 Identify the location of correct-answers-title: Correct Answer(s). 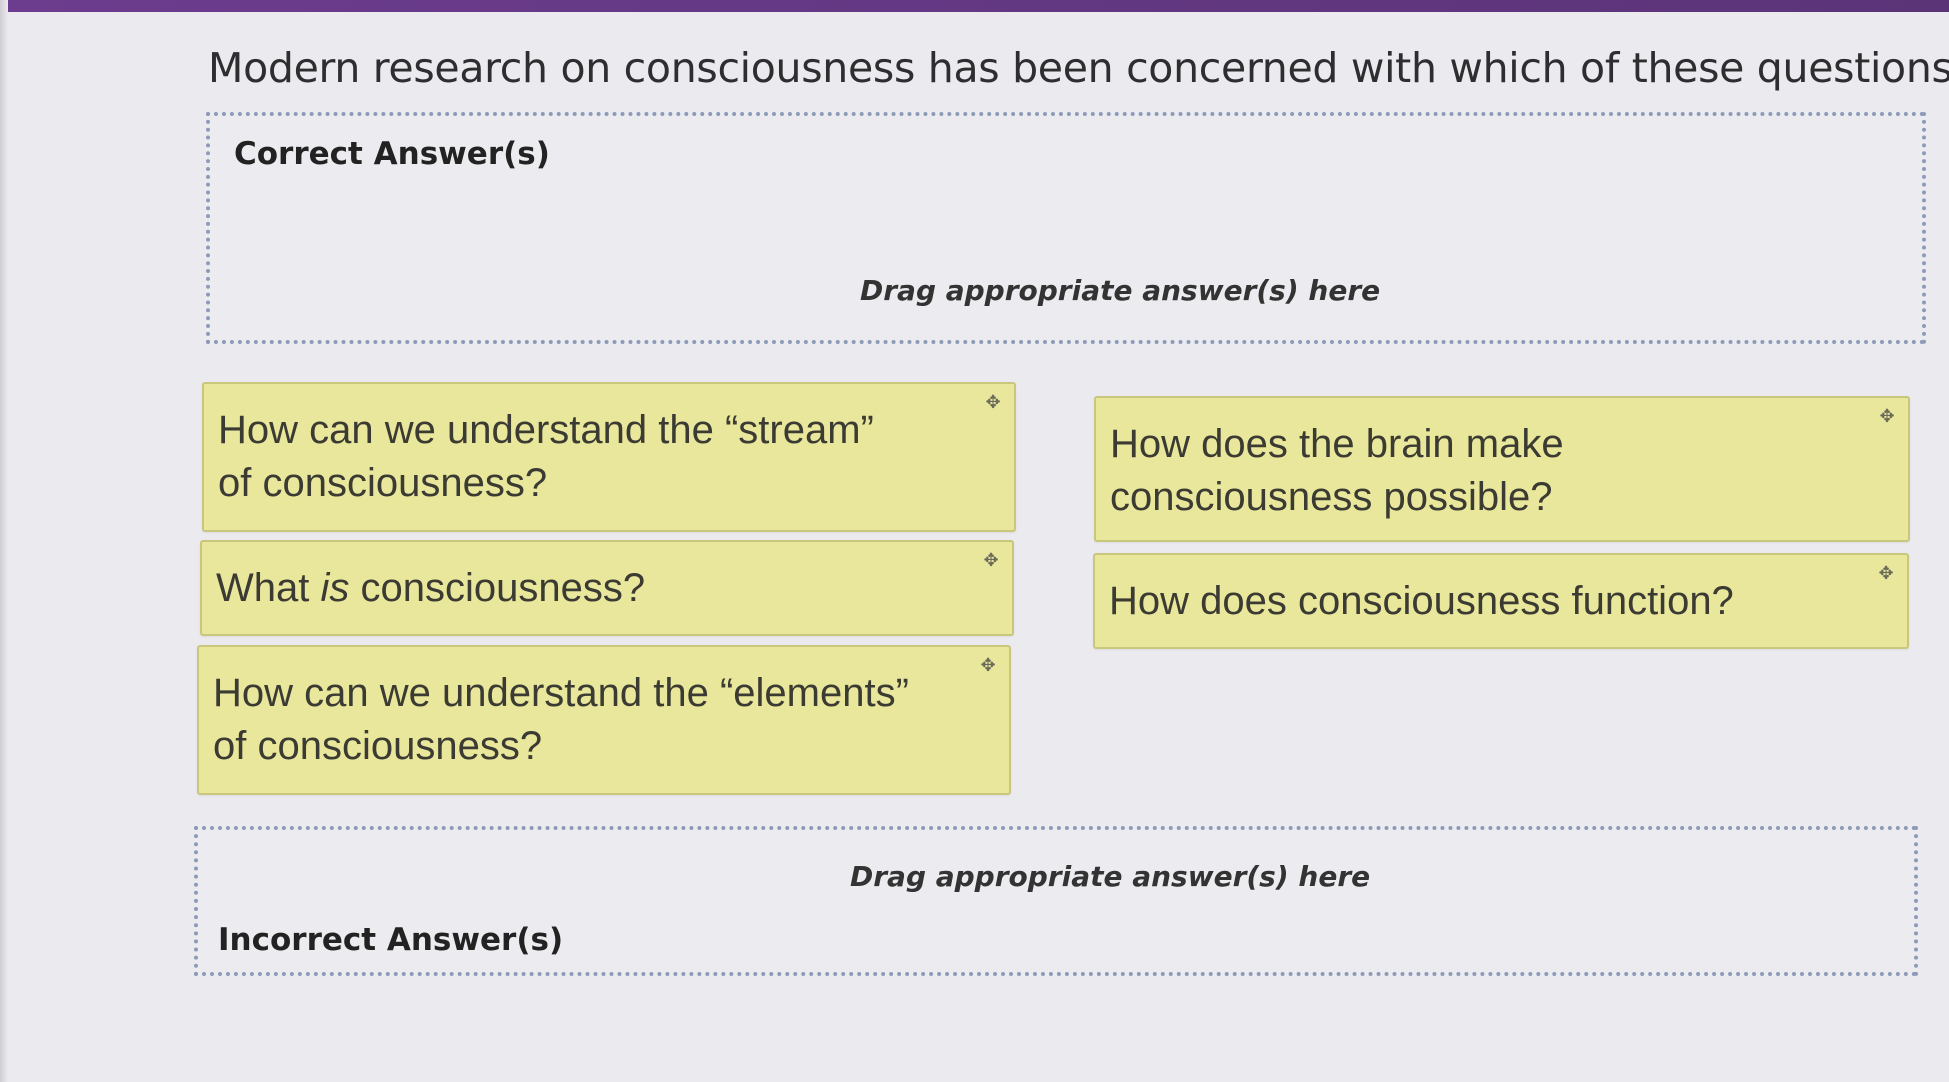
(392, 154).